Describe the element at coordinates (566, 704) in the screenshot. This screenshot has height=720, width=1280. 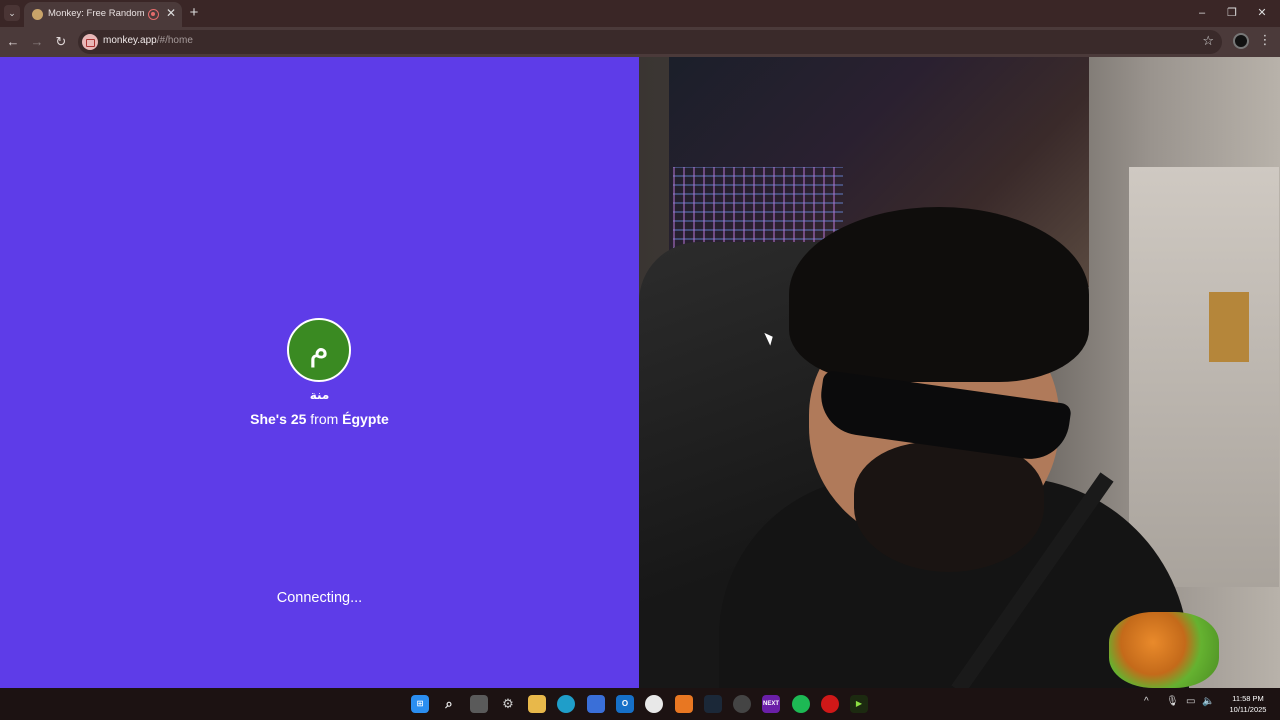
I see `edge-icon` at that location.